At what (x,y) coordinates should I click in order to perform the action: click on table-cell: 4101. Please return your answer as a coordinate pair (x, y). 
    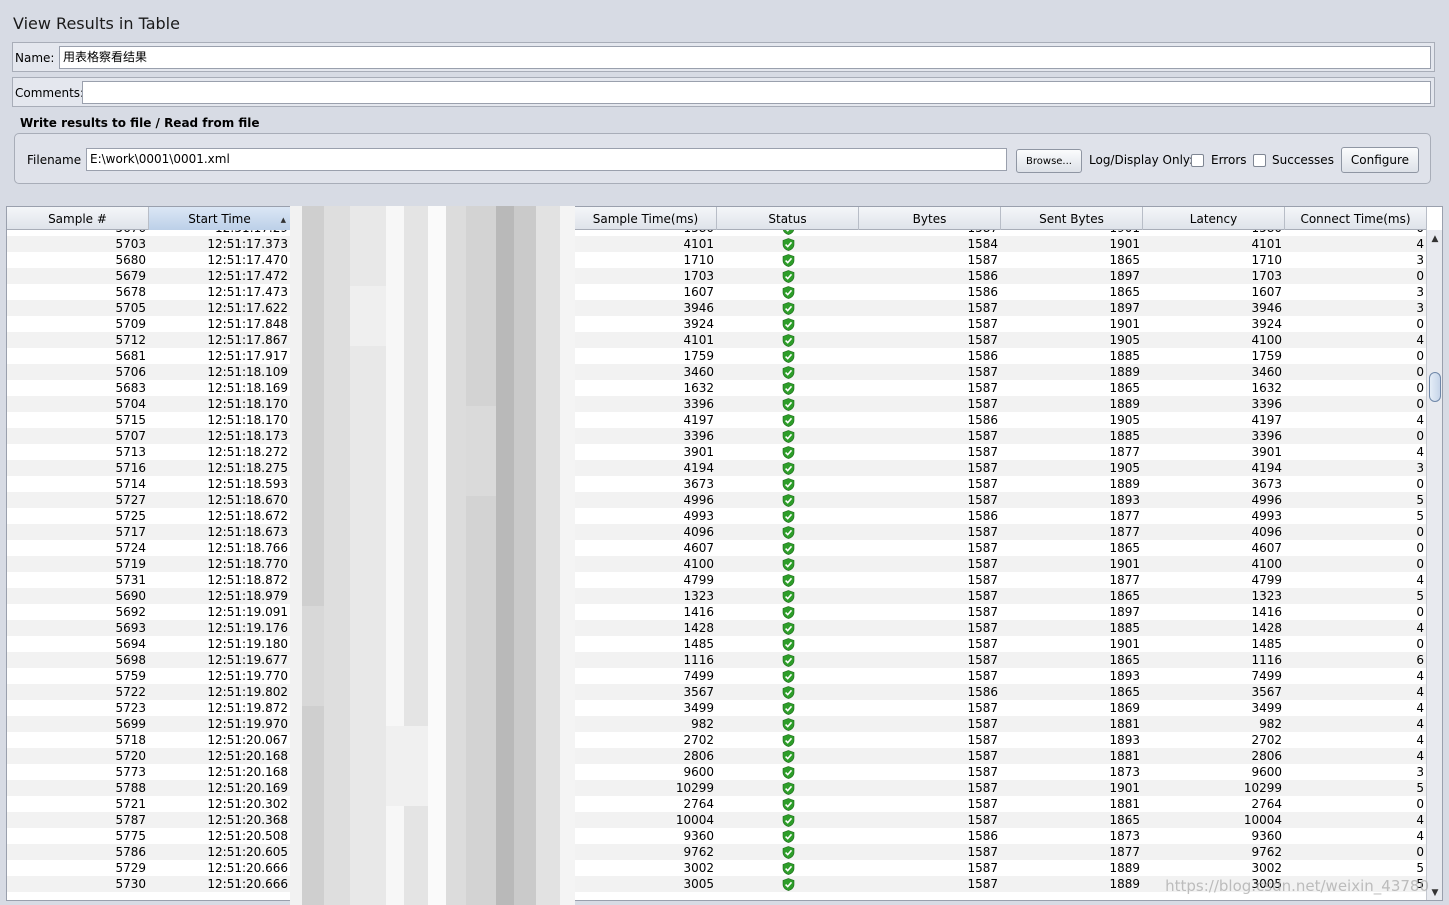
    Looking at the image, I should click on (698, 244).